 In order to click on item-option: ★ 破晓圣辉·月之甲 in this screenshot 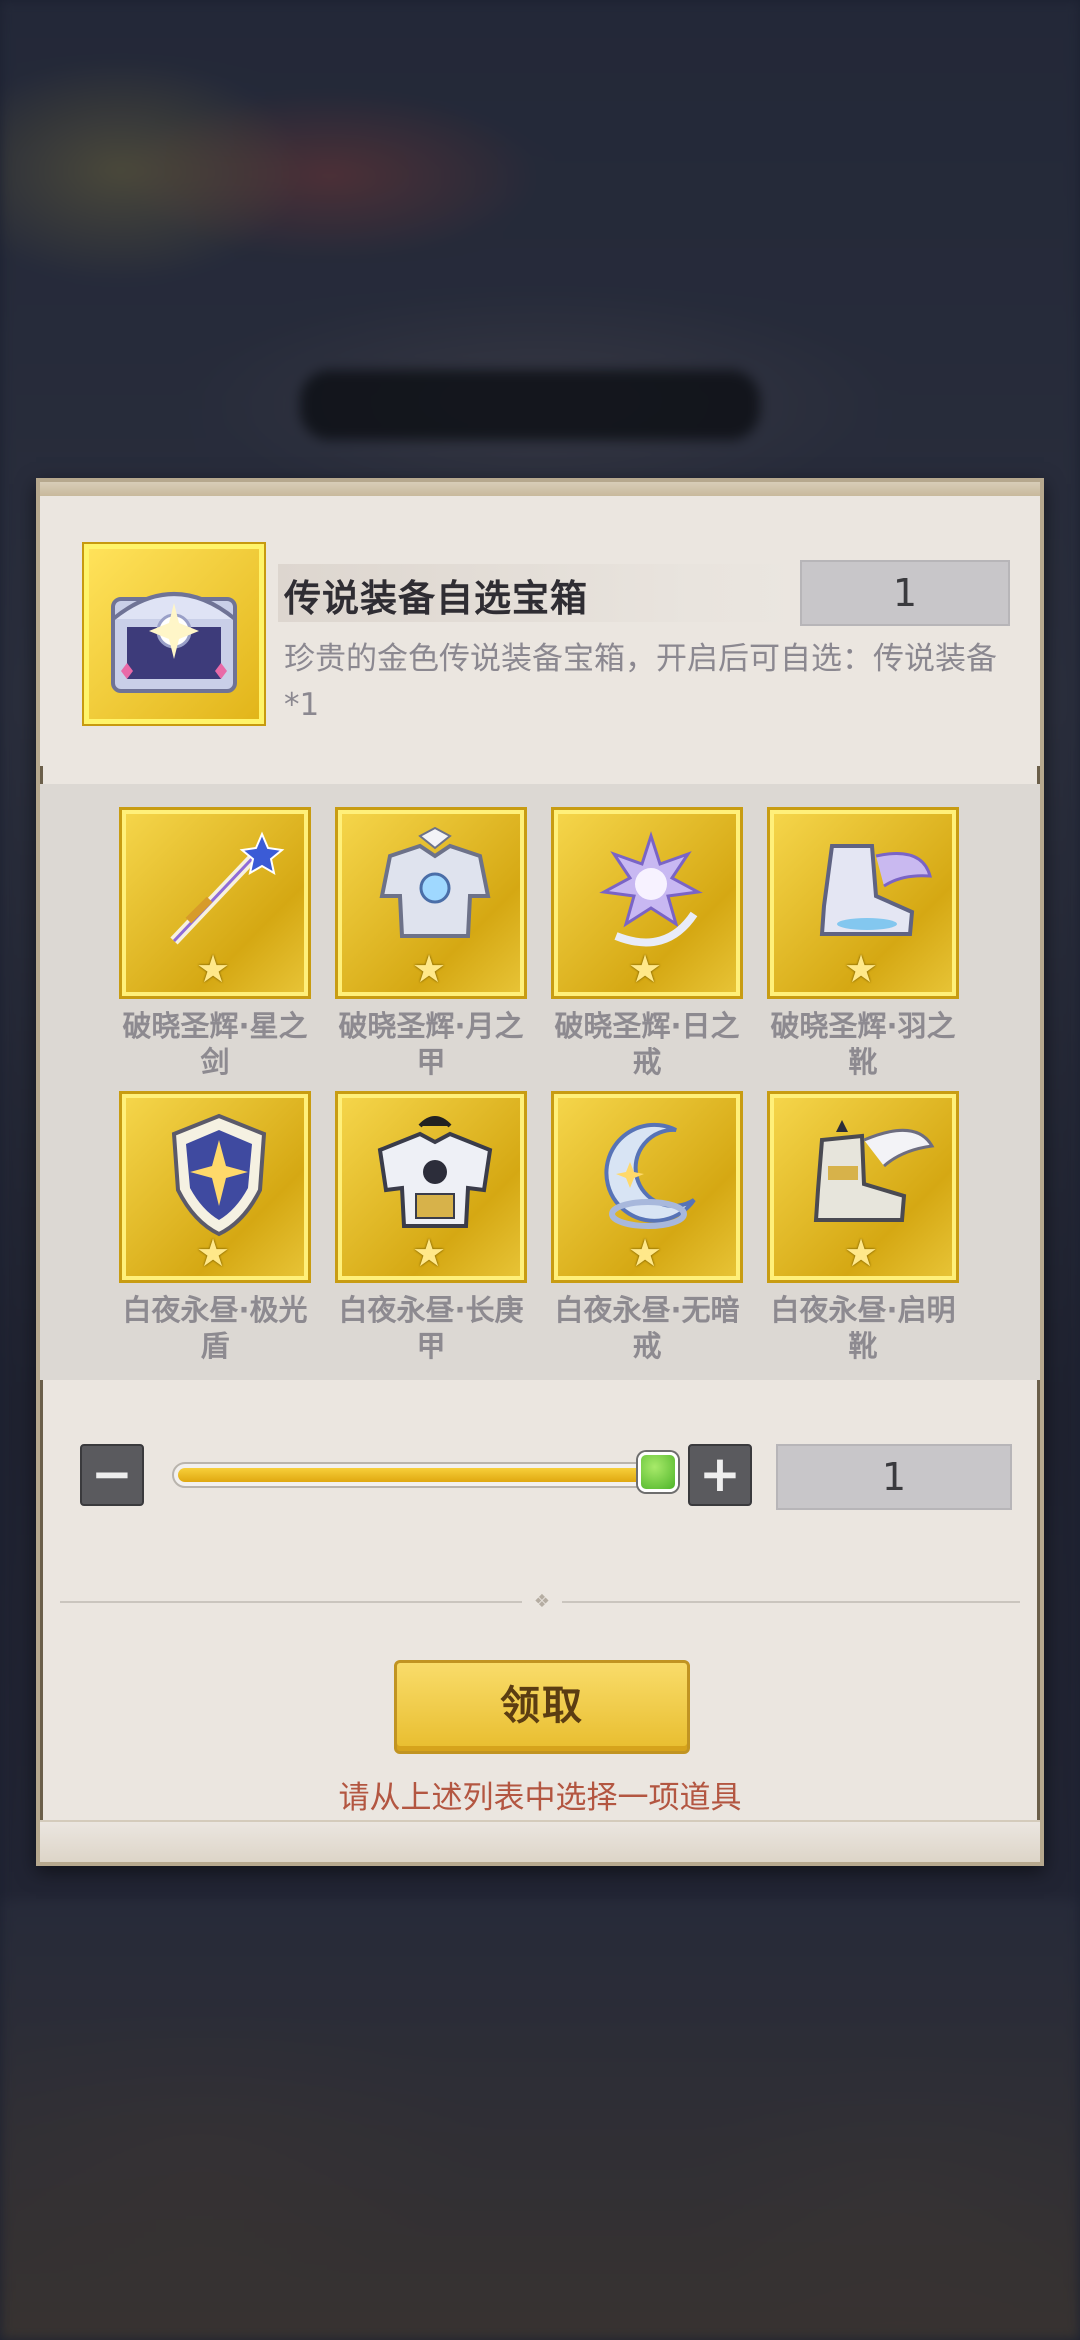, I will do `click(431, 945)`.